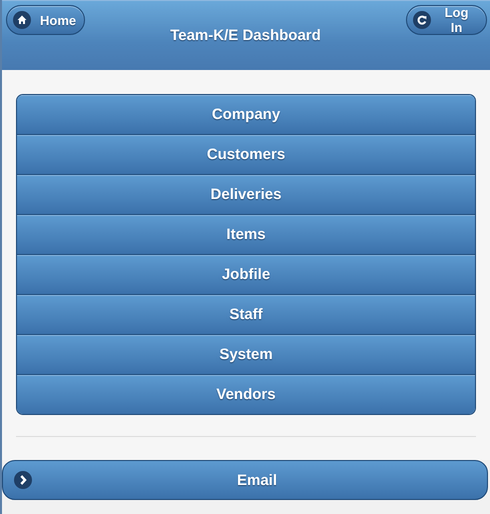 This screenshot has height=514, width=490. Describe the element at coordinates (245, 480) in the screenshot. I see `email-button: Email` at that location.